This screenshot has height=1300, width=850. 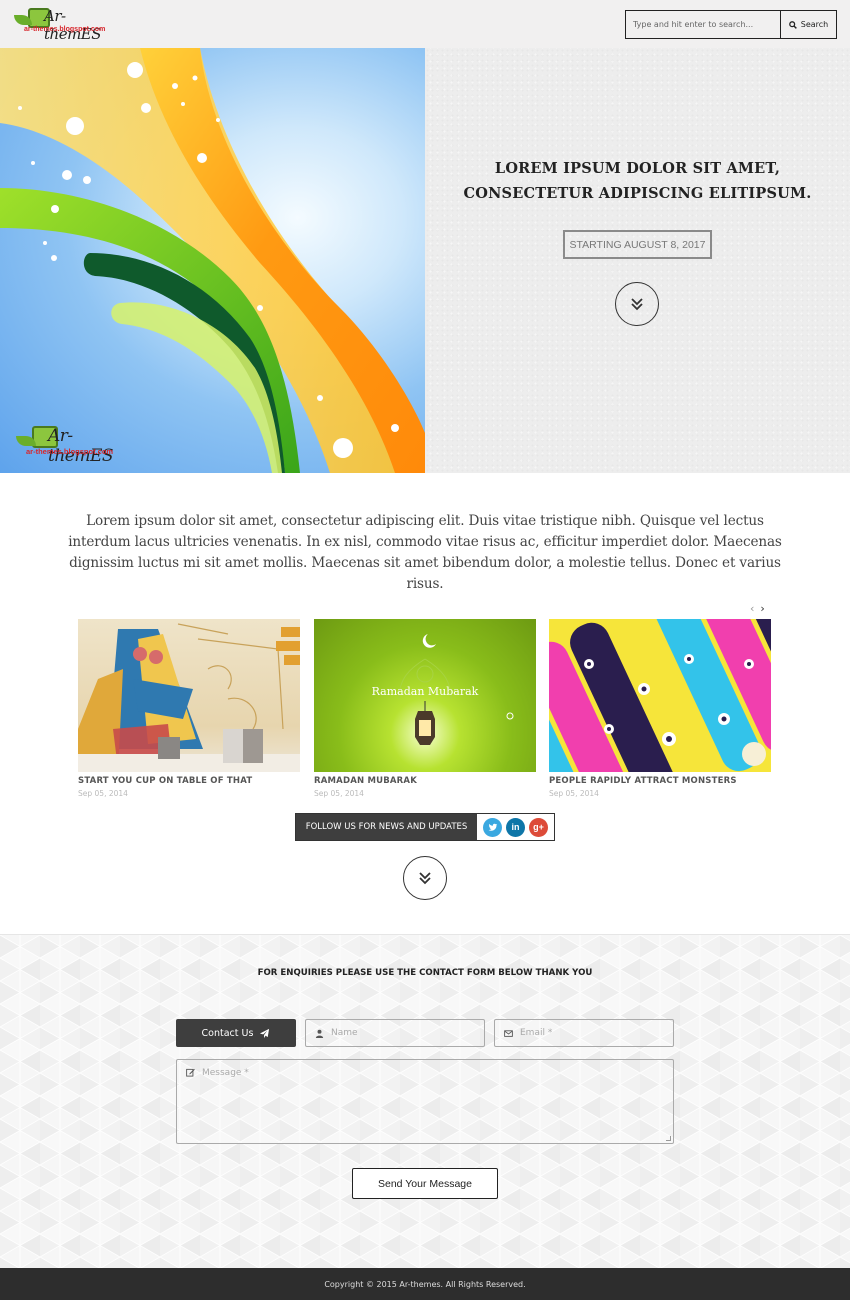 I want to click on post-title: PEOPLE RAPIDLY ATTRACT MONSTERS, so click(x=660, y=781).